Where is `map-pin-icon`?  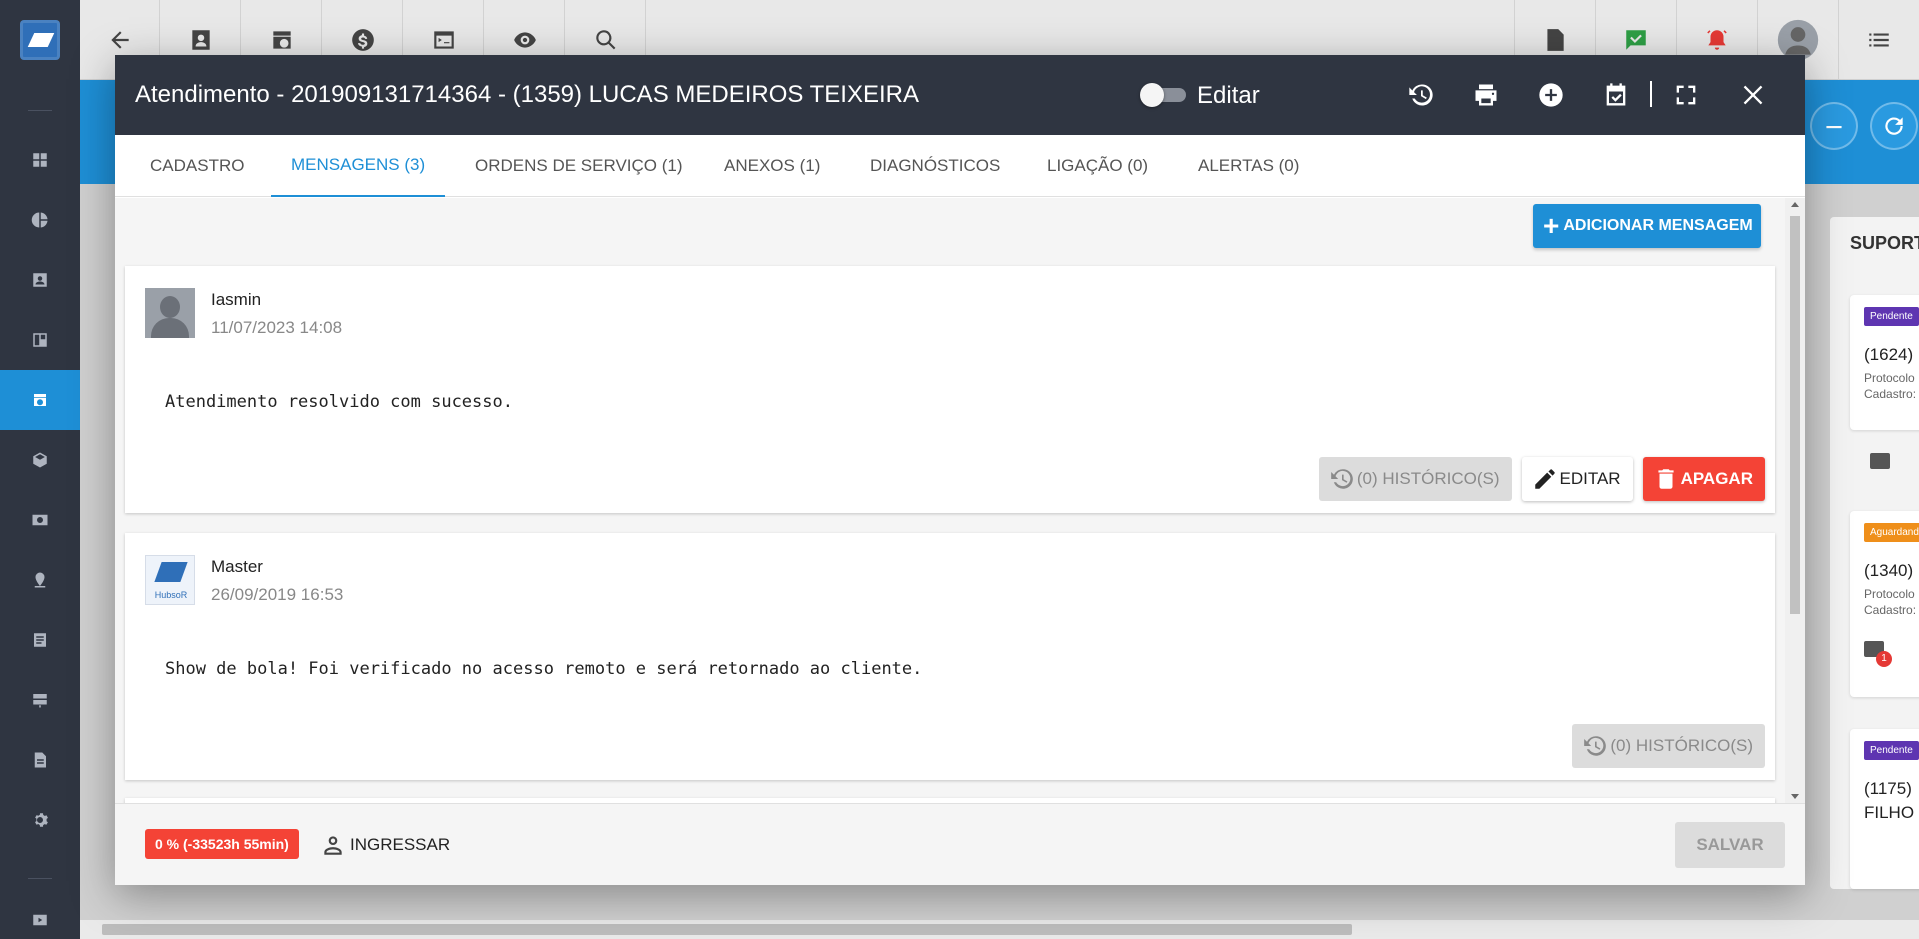
map-pin-icon is located at coordinates (40, 580).